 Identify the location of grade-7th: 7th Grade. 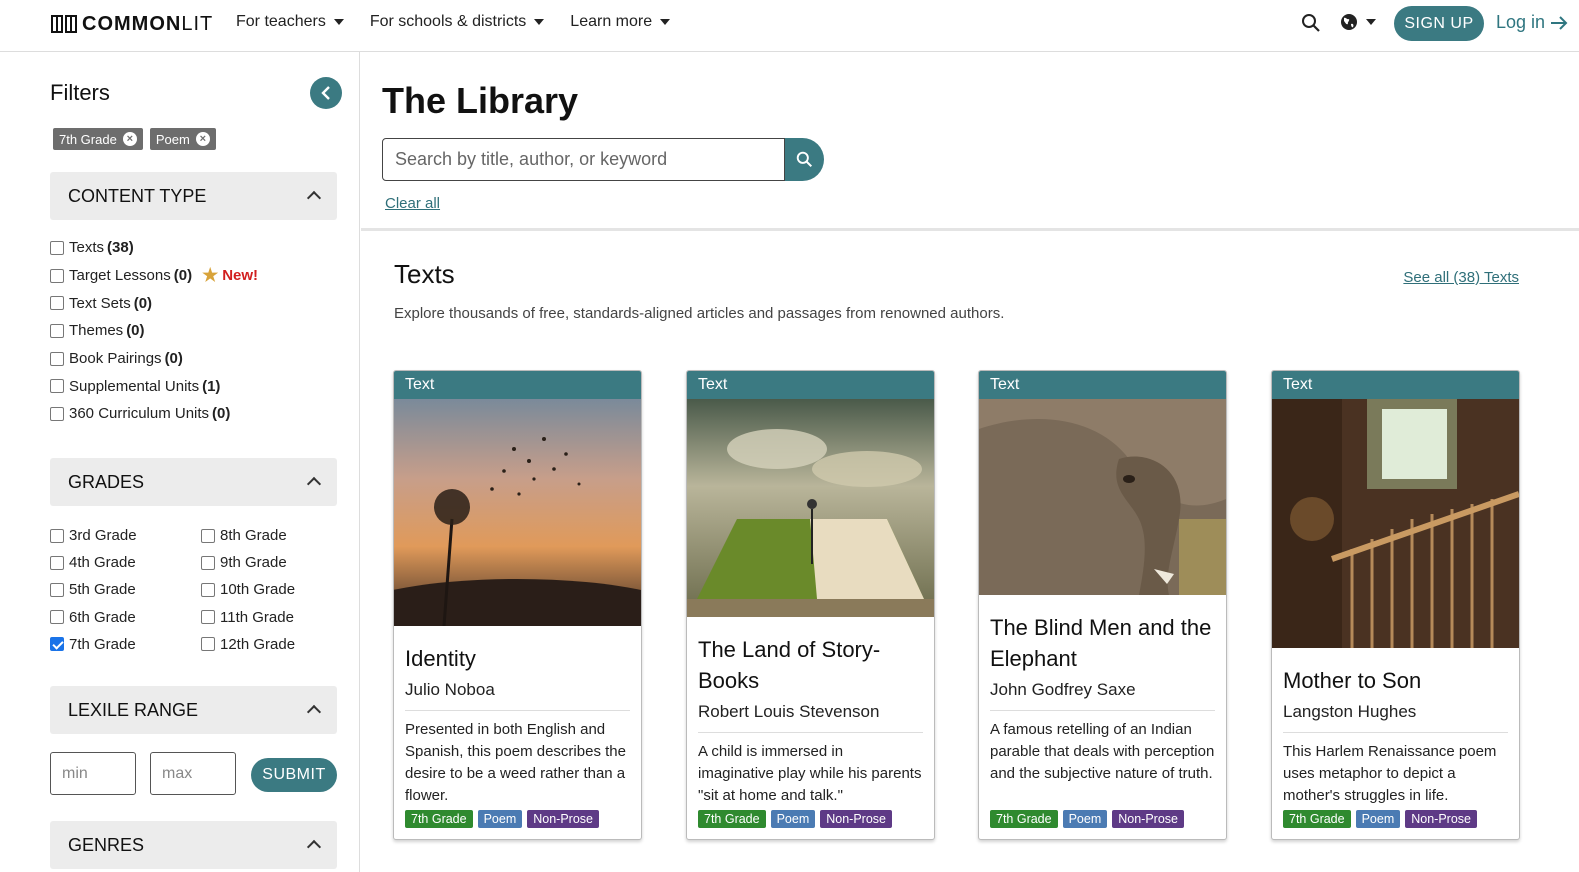
(125, 644).